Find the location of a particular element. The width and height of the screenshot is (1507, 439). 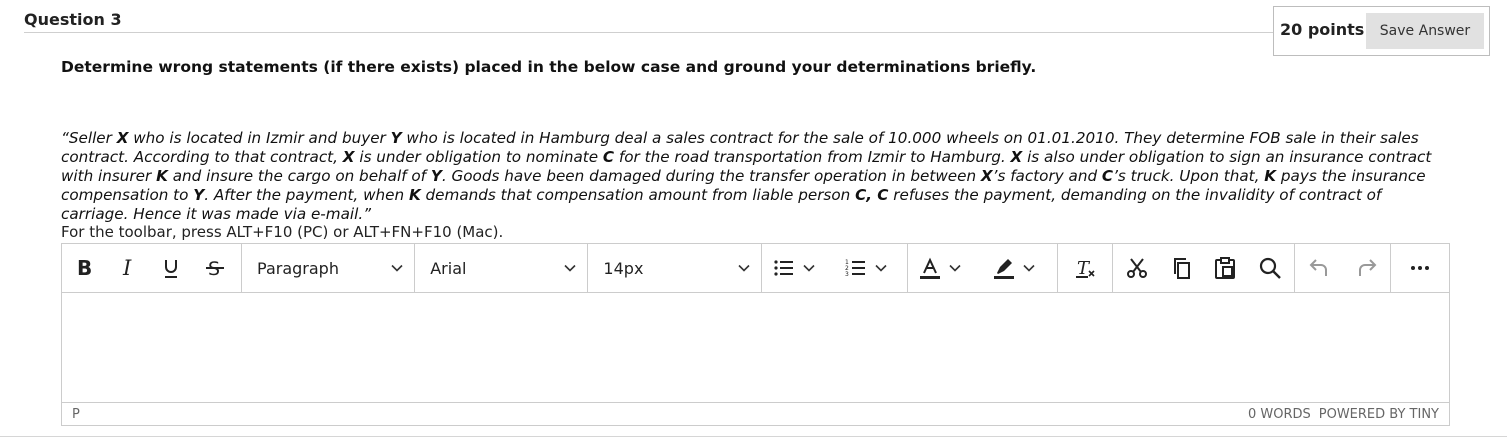

case-text-segment: who is located in Izmir and buyer is located at coordinates (259, 138).